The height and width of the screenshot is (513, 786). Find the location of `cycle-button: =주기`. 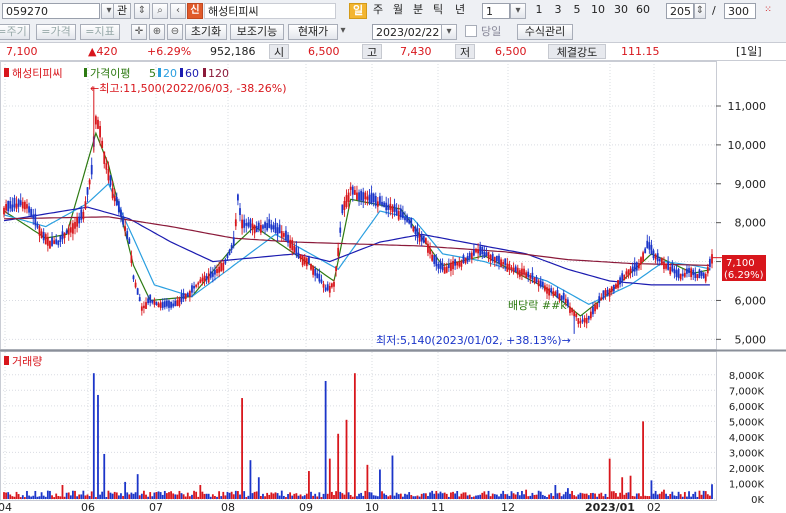

cycle-button: =주기 is located at coordinates (15, 32).